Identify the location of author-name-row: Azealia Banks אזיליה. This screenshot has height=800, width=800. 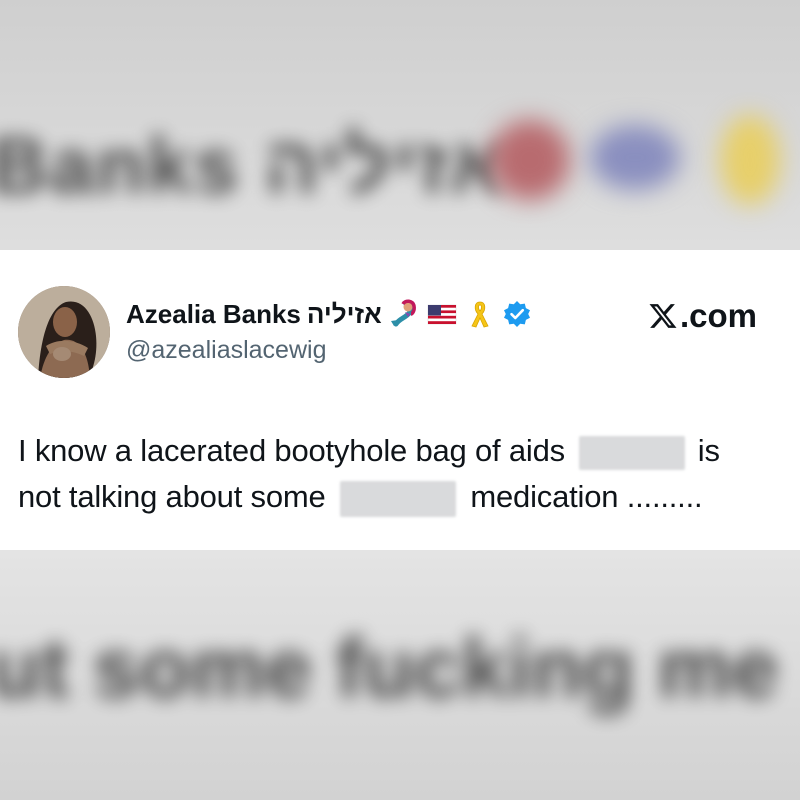
(329, 314).